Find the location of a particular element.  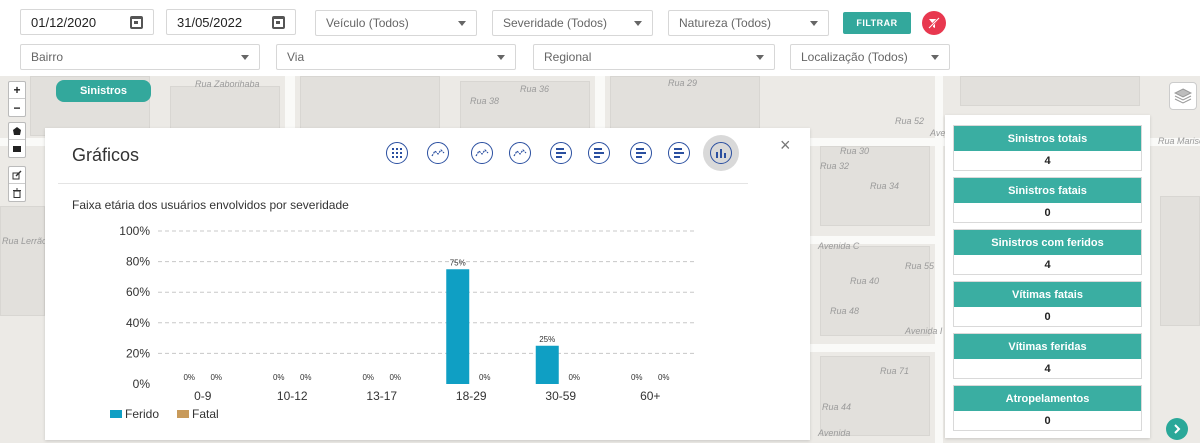

edit-layers-button is located at coordinates (17, 175).